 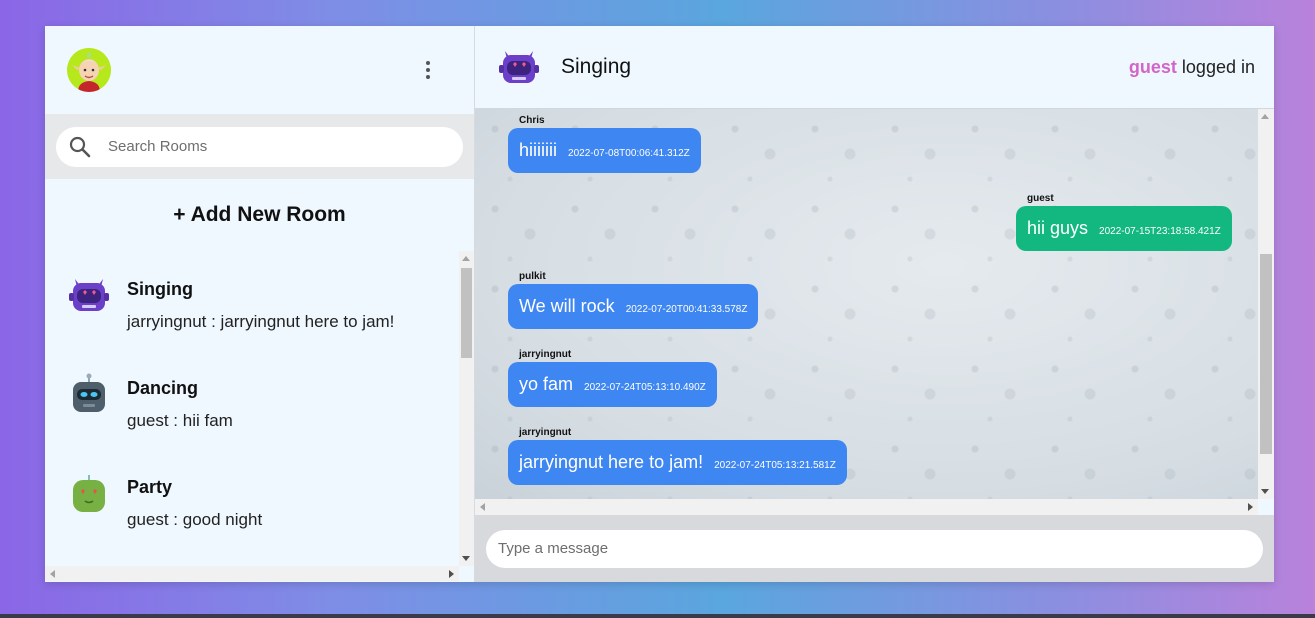 I want to click on message-timestamp: 2022-07-20T00:41:33.578Z, so click(x=686, y=309).